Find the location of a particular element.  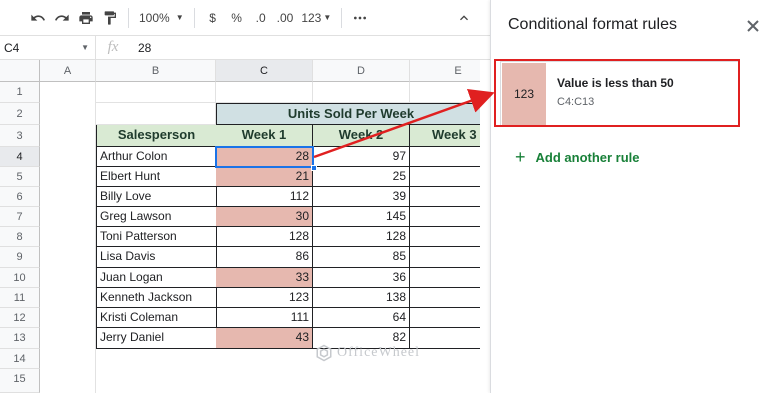

table-row-week-2: 97 is located at coordinates (361, 157).